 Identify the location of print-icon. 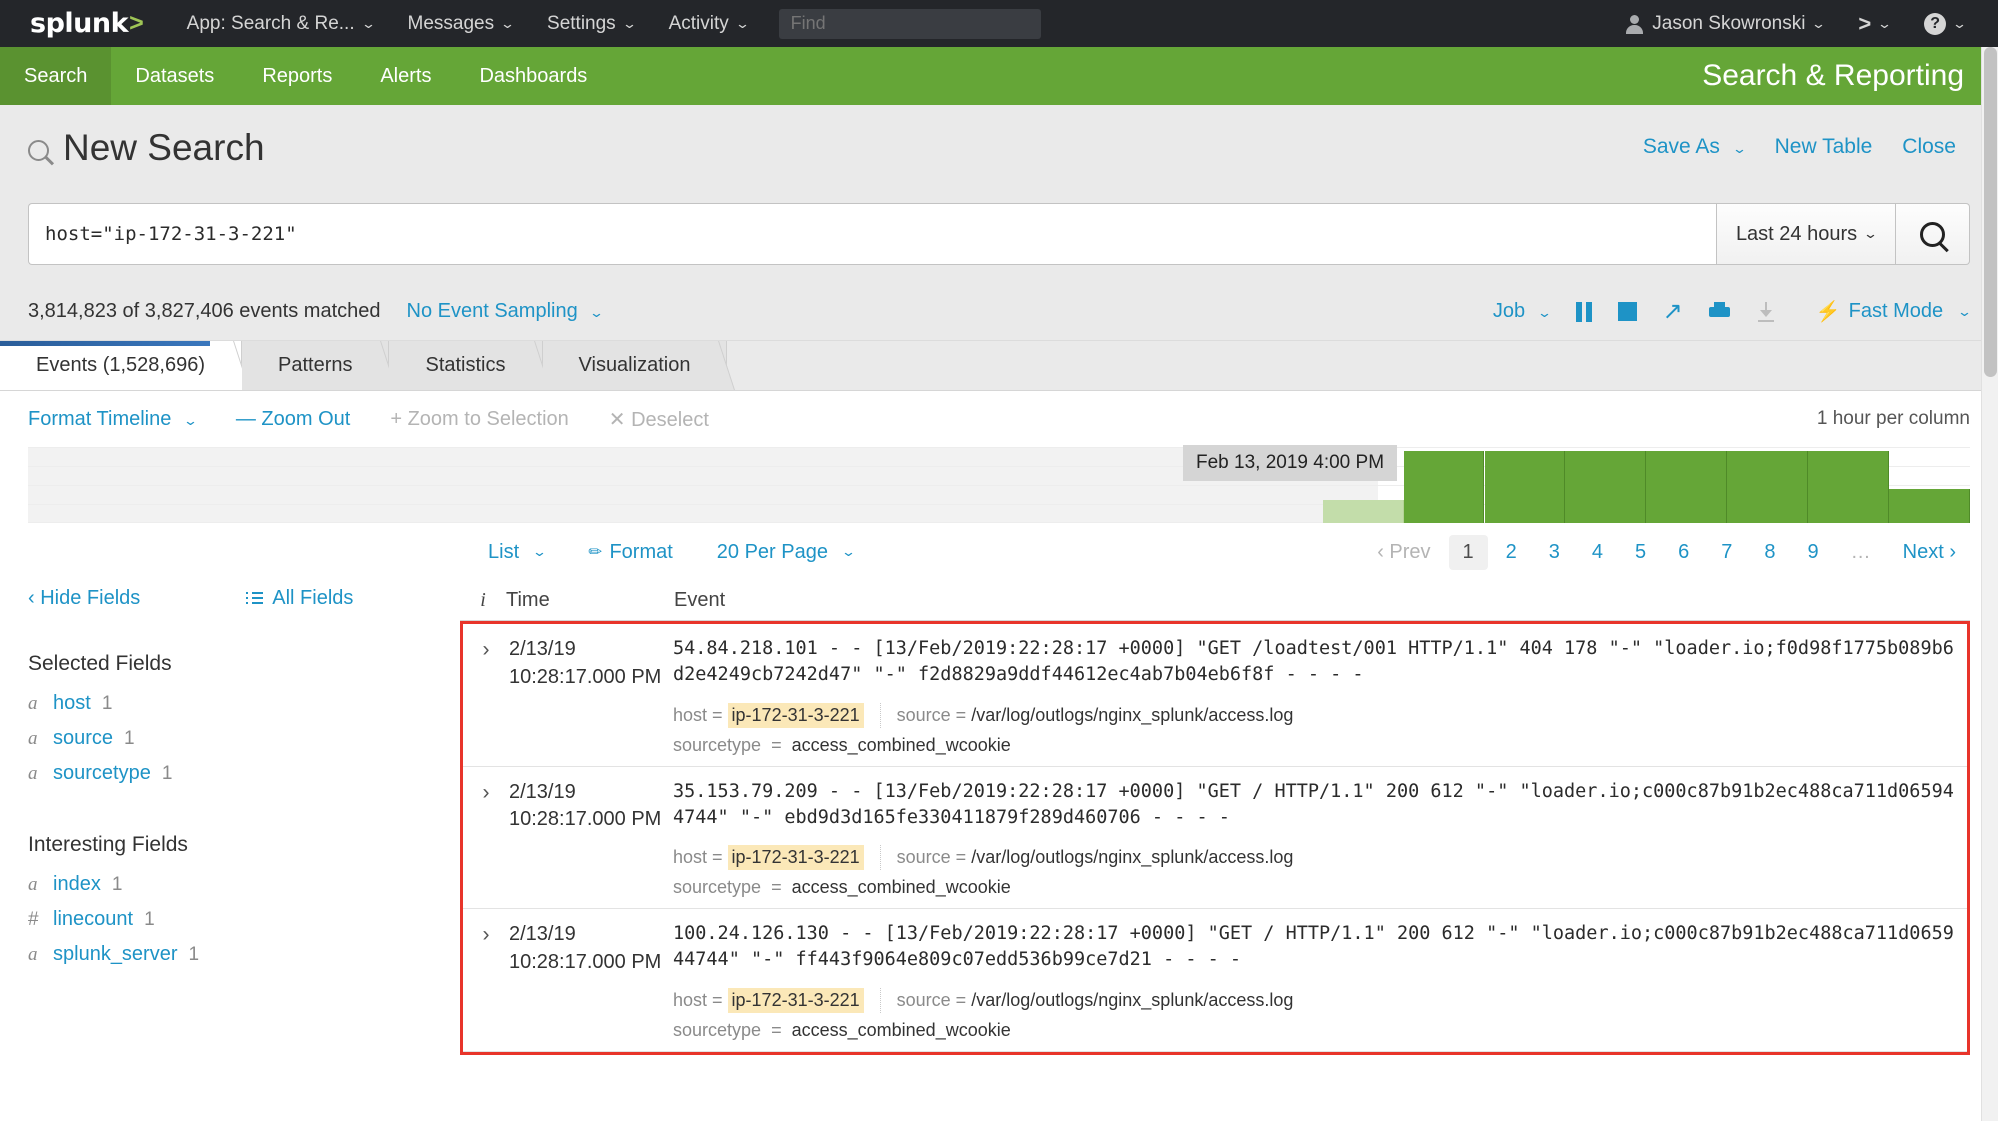
(1719, 311).